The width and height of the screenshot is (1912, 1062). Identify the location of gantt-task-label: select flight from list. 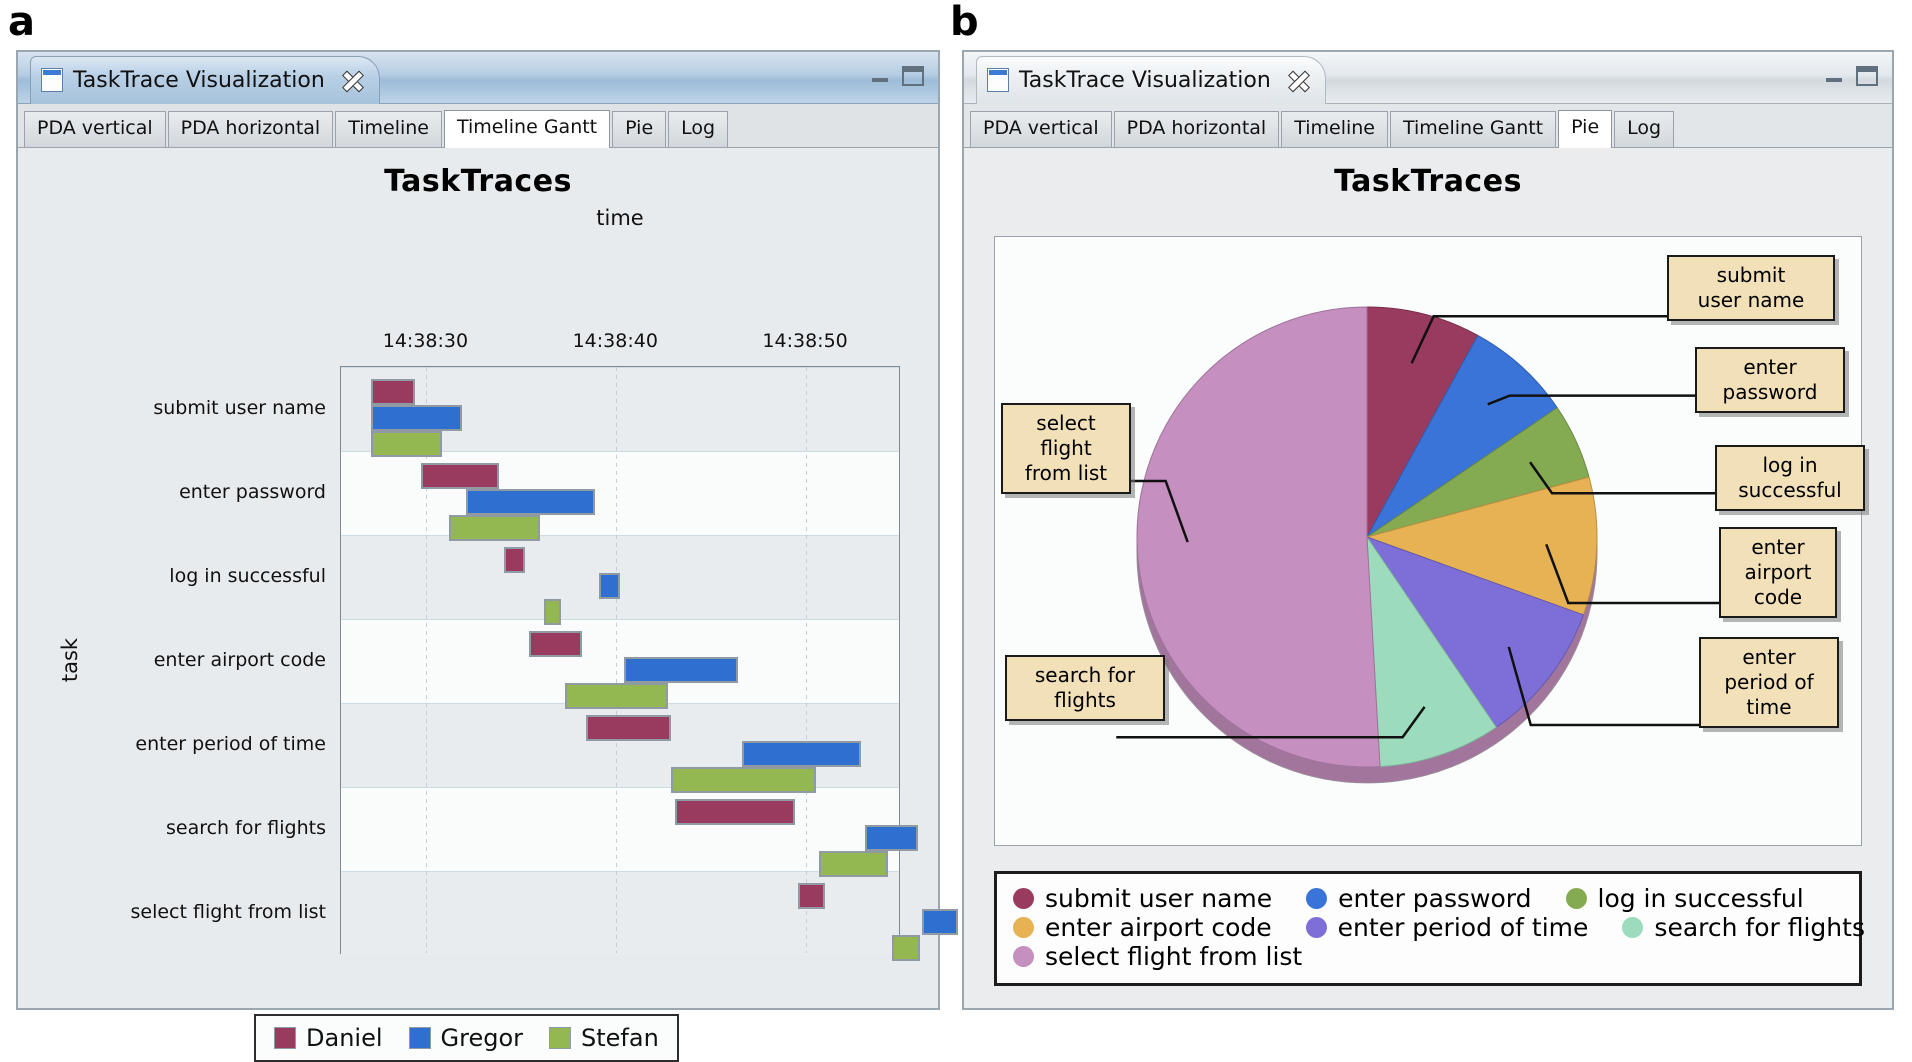
(228, 912).